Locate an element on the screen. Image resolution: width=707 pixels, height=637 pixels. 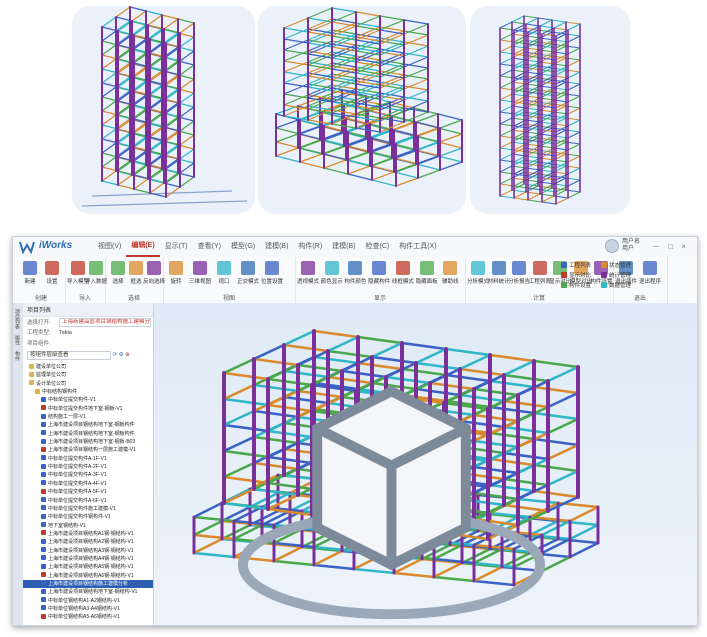
avatar is located at coordinates (612, 246).